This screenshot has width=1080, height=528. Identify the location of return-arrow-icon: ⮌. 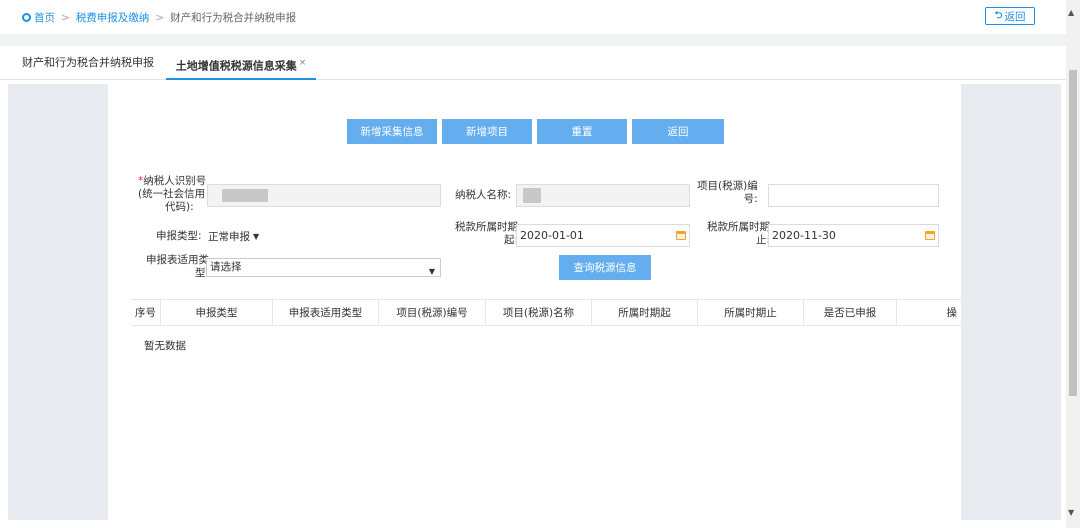
(998, 15).